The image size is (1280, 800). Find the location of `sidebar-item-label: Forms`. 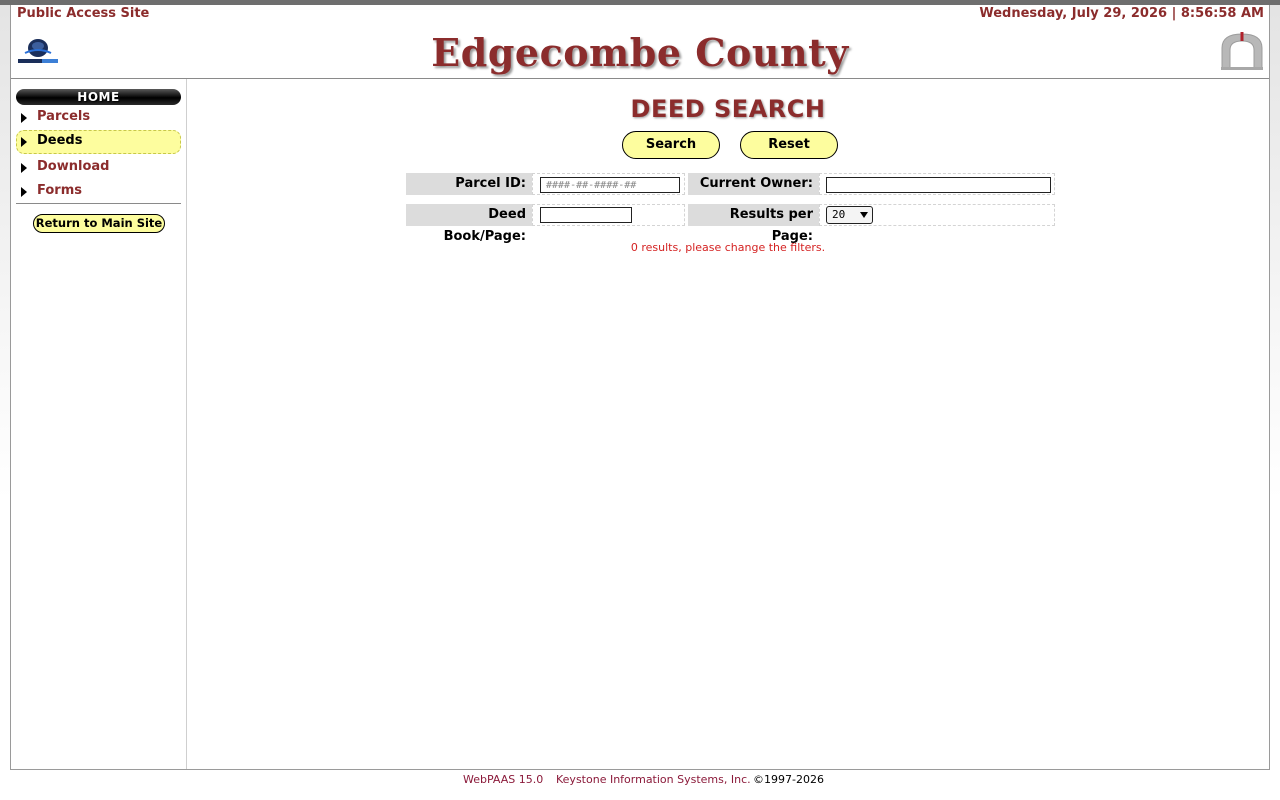

sidebar-item-label: Forms is located at coordinates (59, 190).